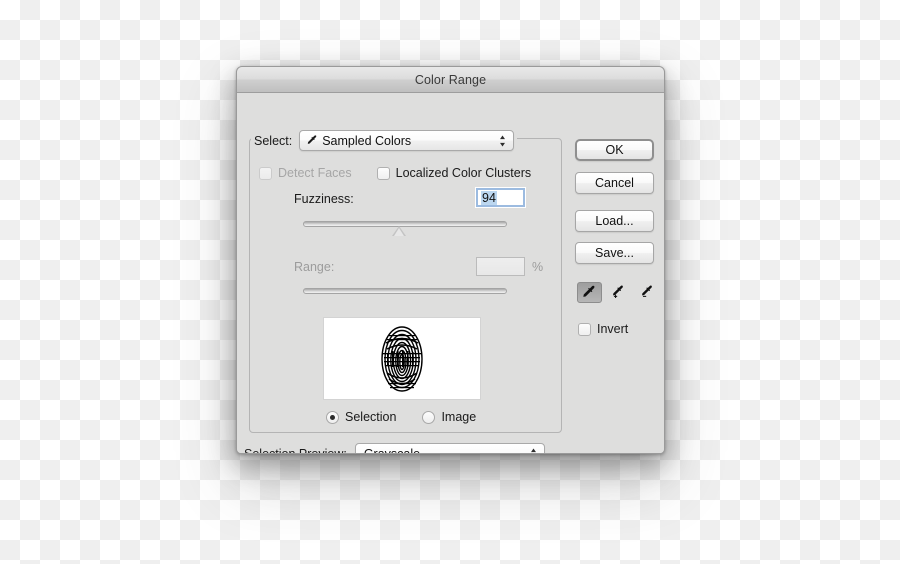 The image size is (900, 564). Describe the element at coordinates (463, 173) in the screenshot. I see `localized-label: Localized Color Clusters` at that location.